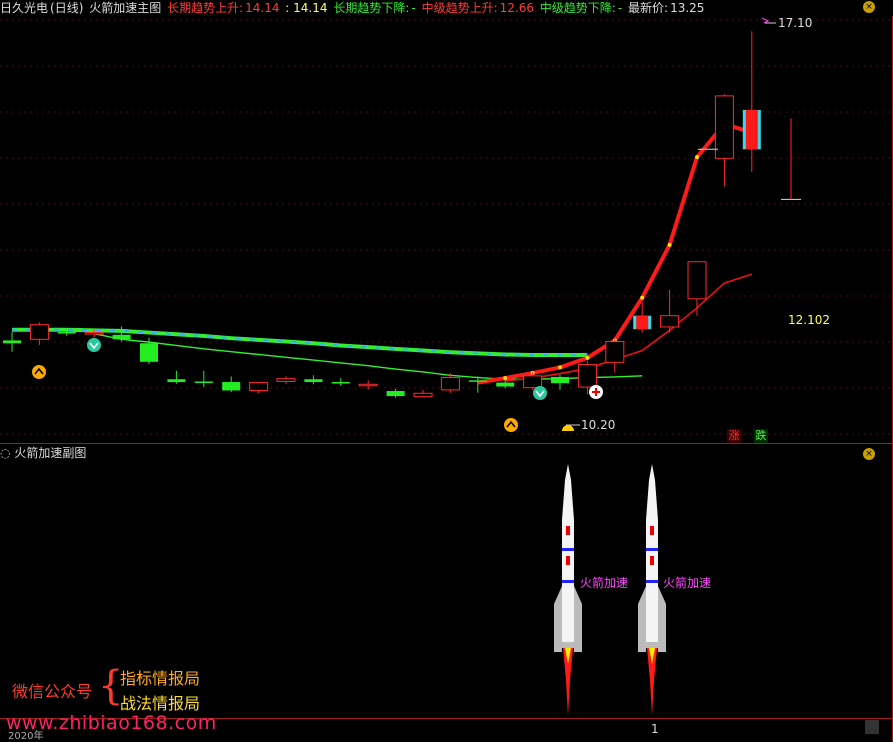 This screenshot has height=742, width=893. Describe the element at coordinates (160, 678) in the screenshot. I see `watermark-line1: 指标情报局` at that location.